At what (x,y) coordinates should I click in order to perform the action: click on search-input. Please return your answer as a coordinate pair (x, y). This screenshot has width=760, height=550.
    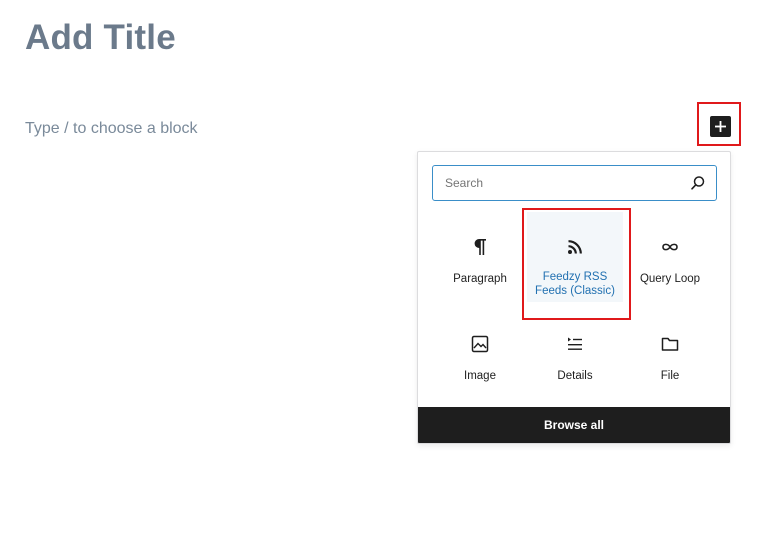
    Looking at the image, I should click on (566, 183).